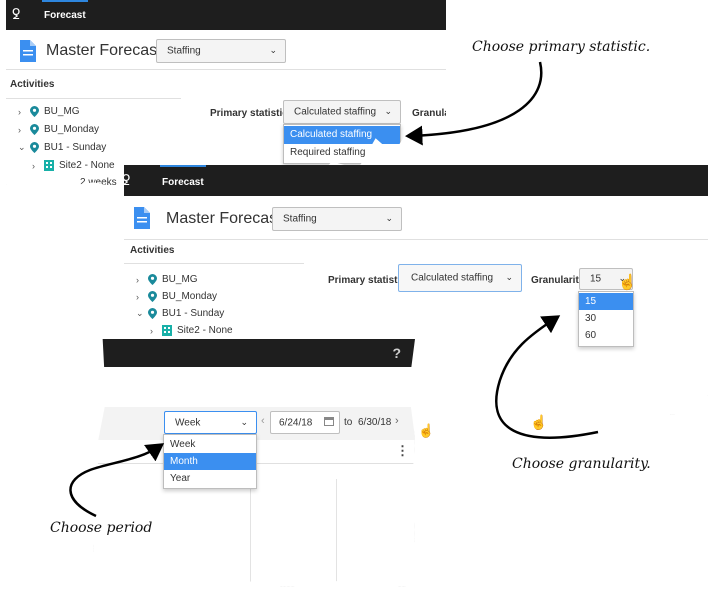 The width and height of the screenshot is (721, 600). I want to click on period-callout: Choose period, so click(101, 528).